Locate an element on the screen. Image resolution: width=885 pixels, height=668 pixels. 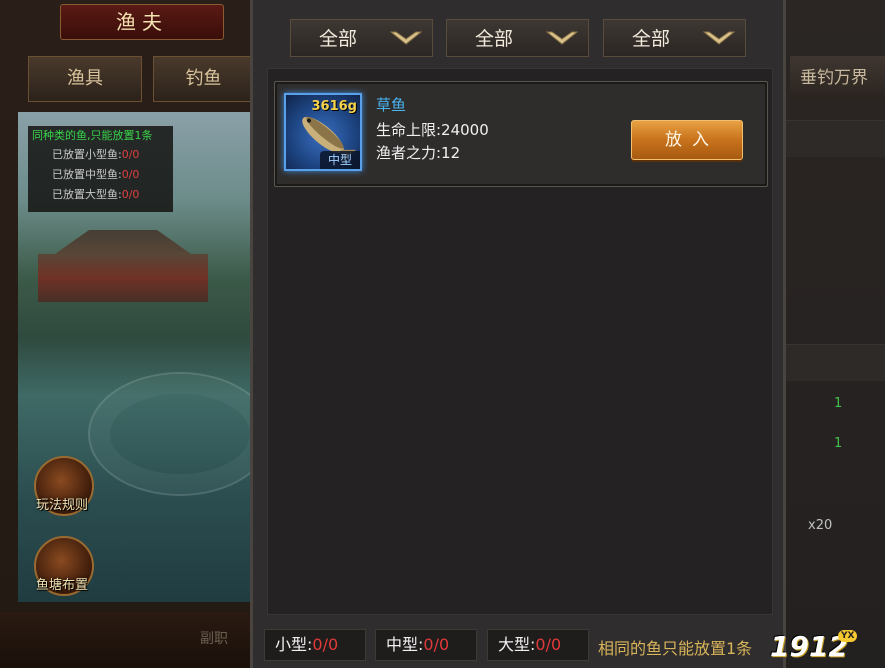
medium-fish-counter: 中型:0/0 is located at coordinates (426, 645).